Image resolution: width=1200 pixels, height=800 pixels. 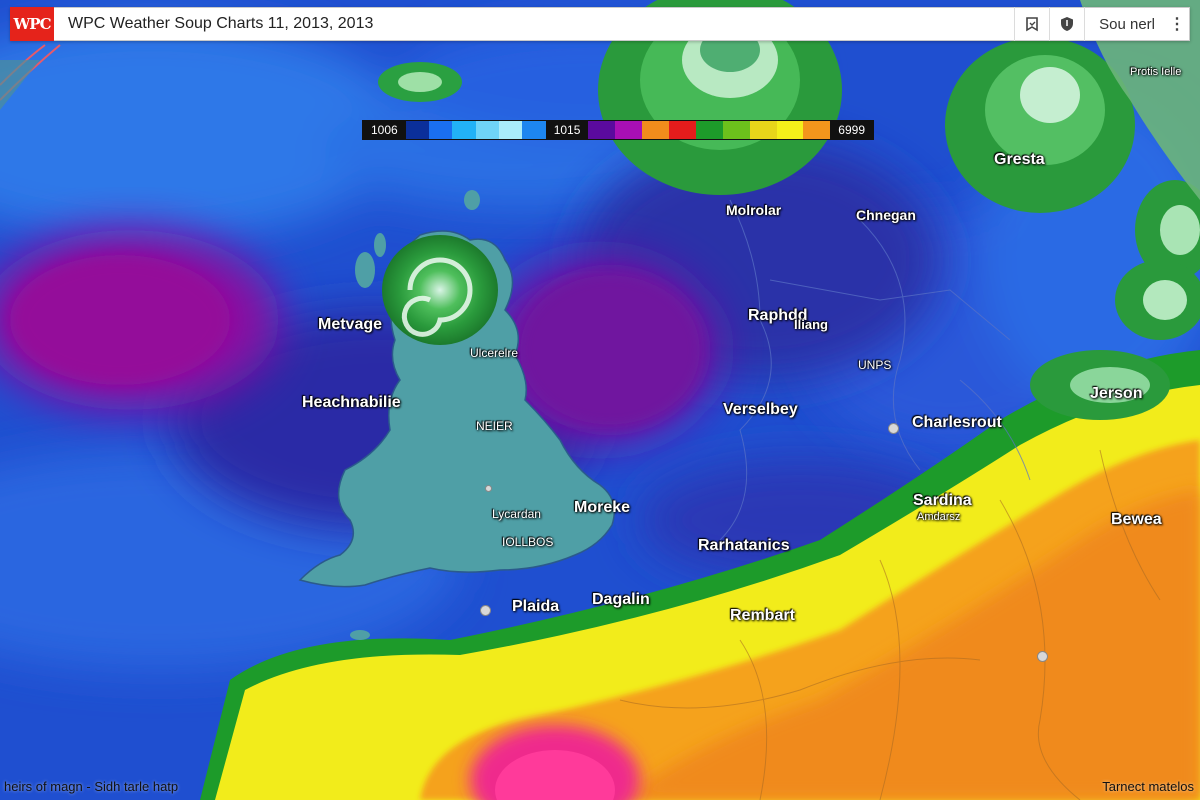 I want to click on page-title: WPC Weather Soup Charts 11, 2013, 2013, so click(x=221, y=23).